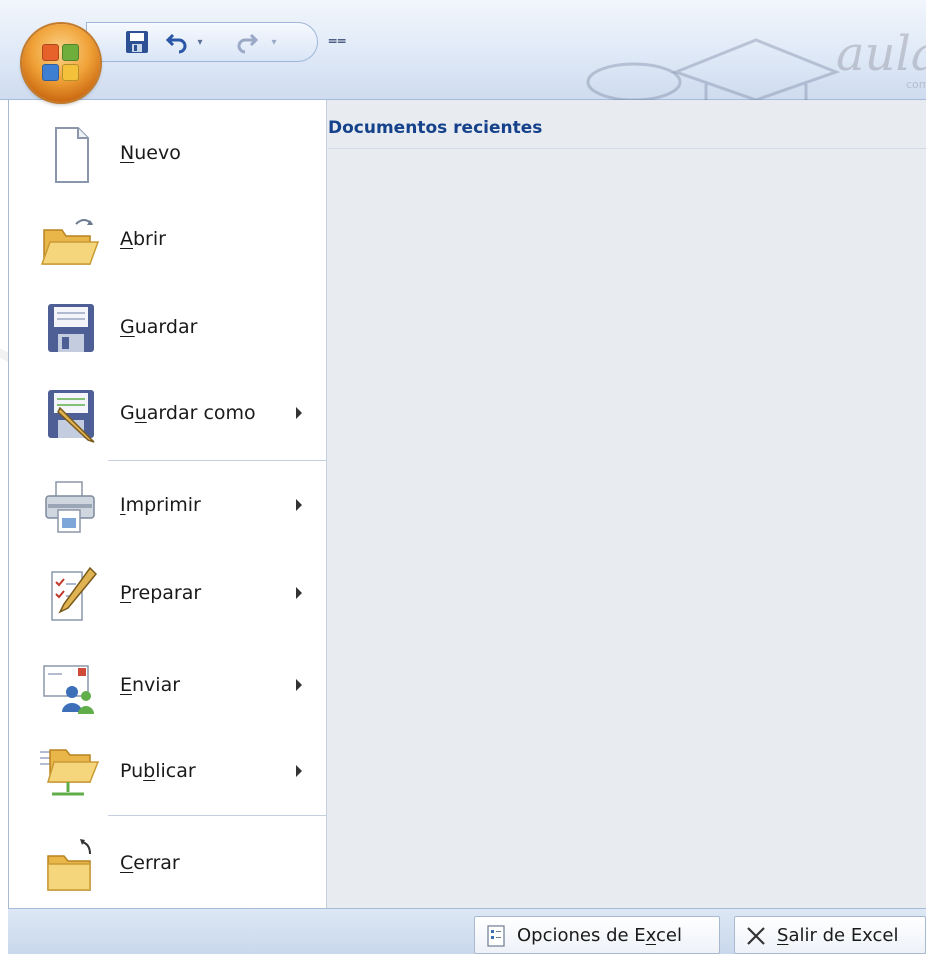 The image size is (926, 954). What do you see at coordinates (74, 593) in the screenshot?
I see `prepare-document-icon` at bounding box center [74, 593].